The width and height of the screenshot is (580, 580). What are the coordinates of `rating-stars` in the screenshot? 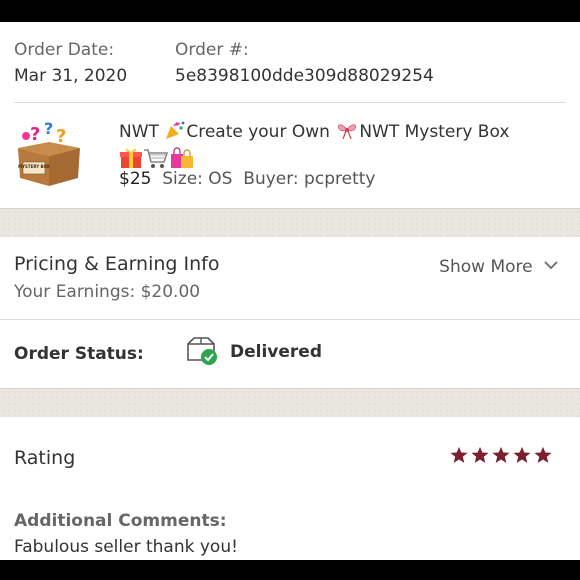 It's located at (499, 457).